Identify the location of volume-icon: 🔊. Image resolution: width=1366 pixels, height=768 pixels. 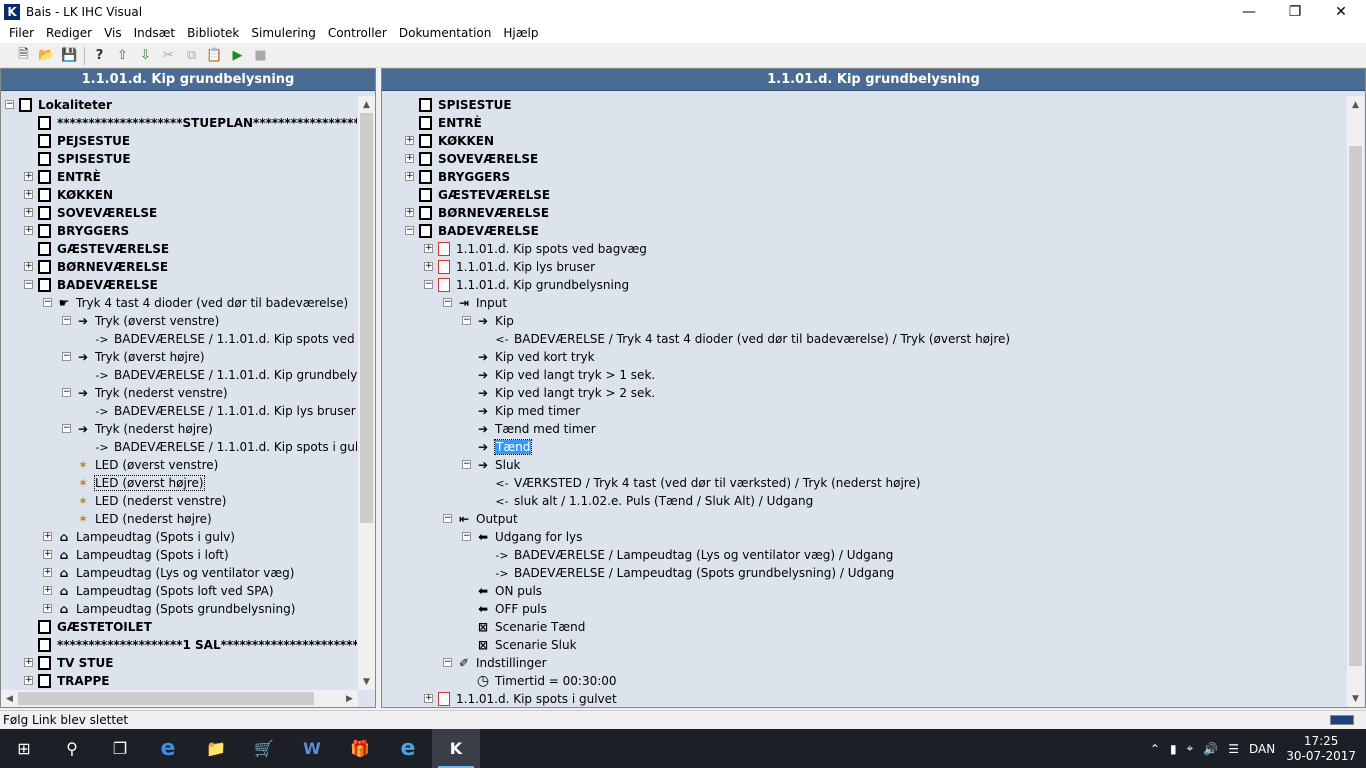
(1210, 749).